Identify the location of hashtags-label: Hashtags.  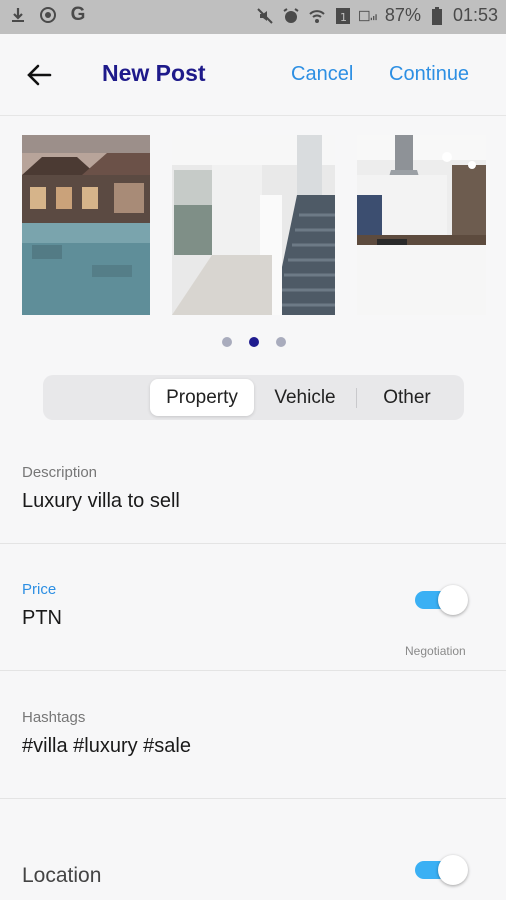
(54, 717).